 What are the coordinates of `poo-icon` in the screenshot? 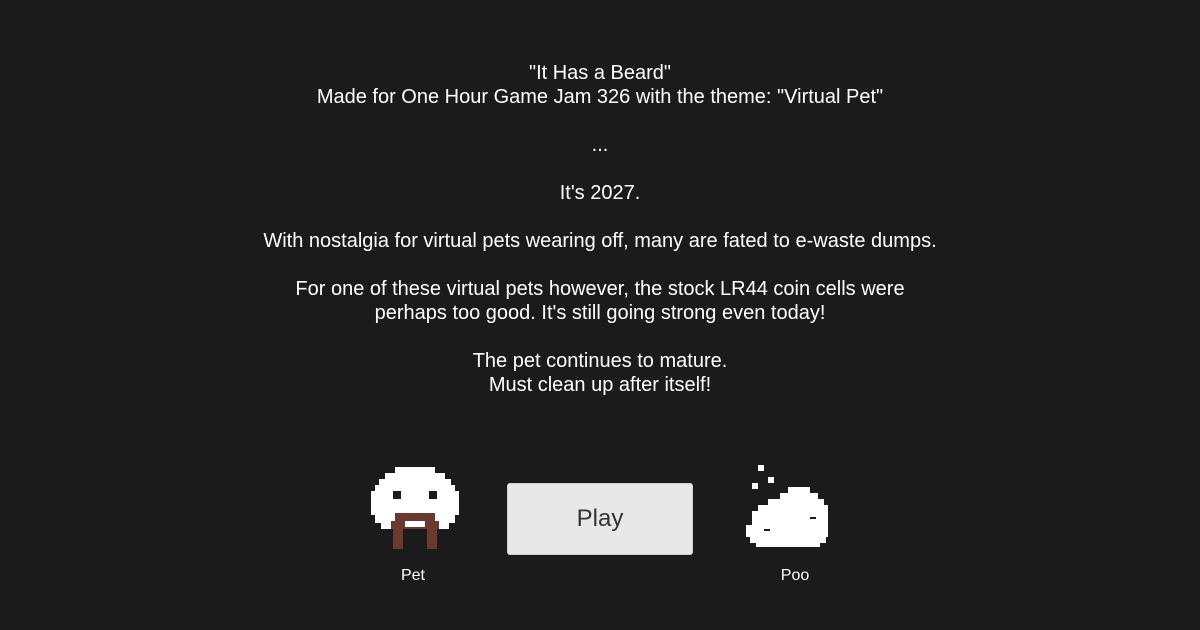 It's located at (787, 506).